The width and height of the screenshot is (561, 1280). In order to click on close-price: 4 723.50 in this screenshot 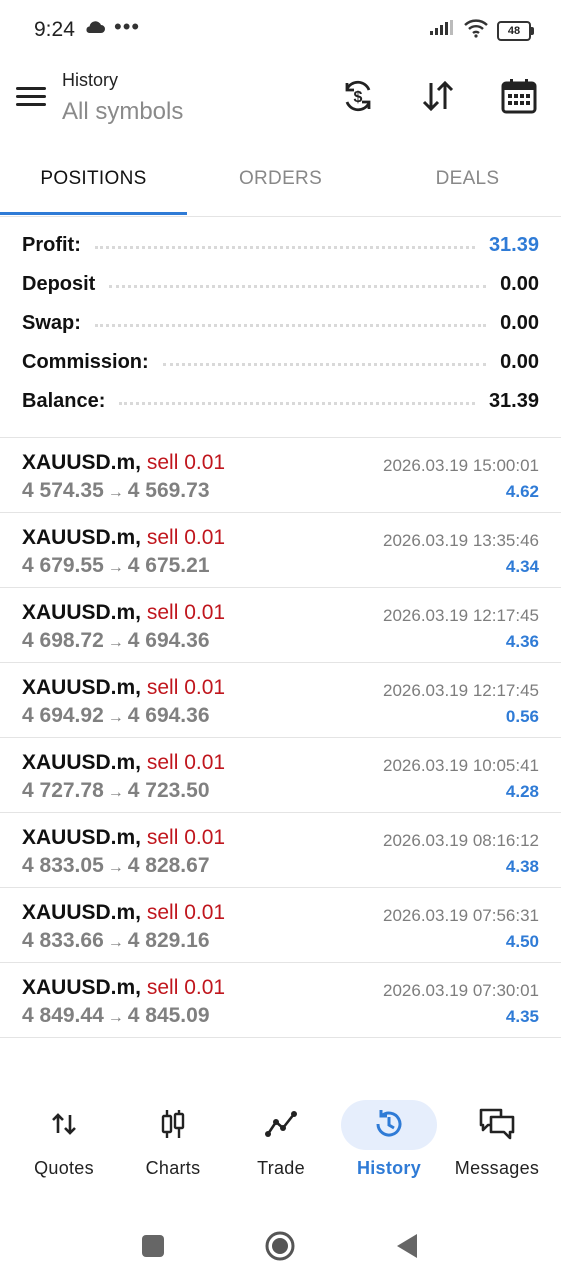, I will do `click(168, 790)`.